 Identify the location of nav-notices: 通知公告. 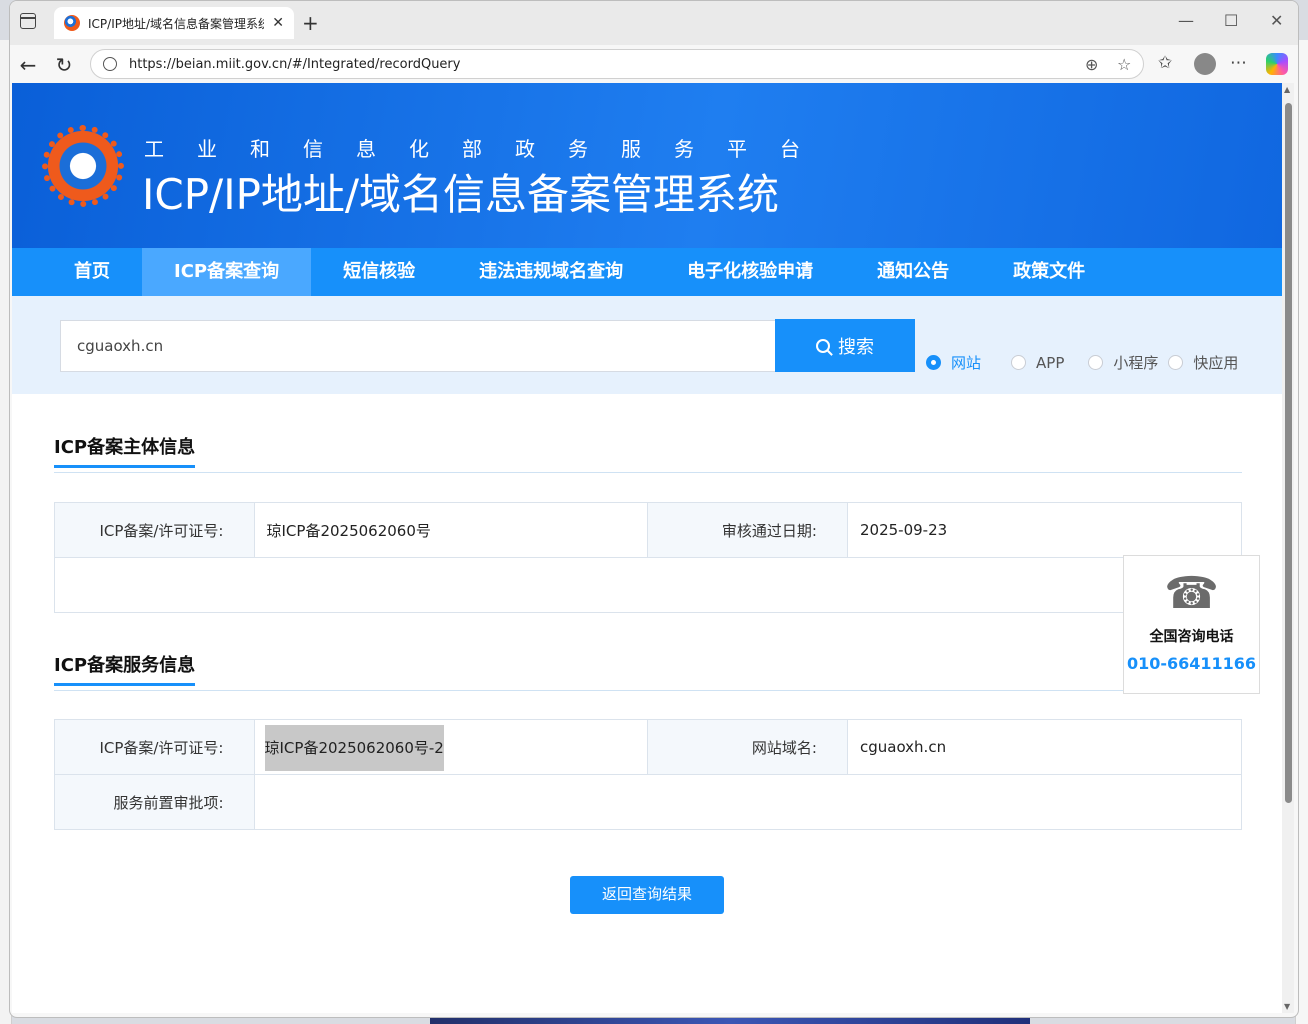
(913, 272).